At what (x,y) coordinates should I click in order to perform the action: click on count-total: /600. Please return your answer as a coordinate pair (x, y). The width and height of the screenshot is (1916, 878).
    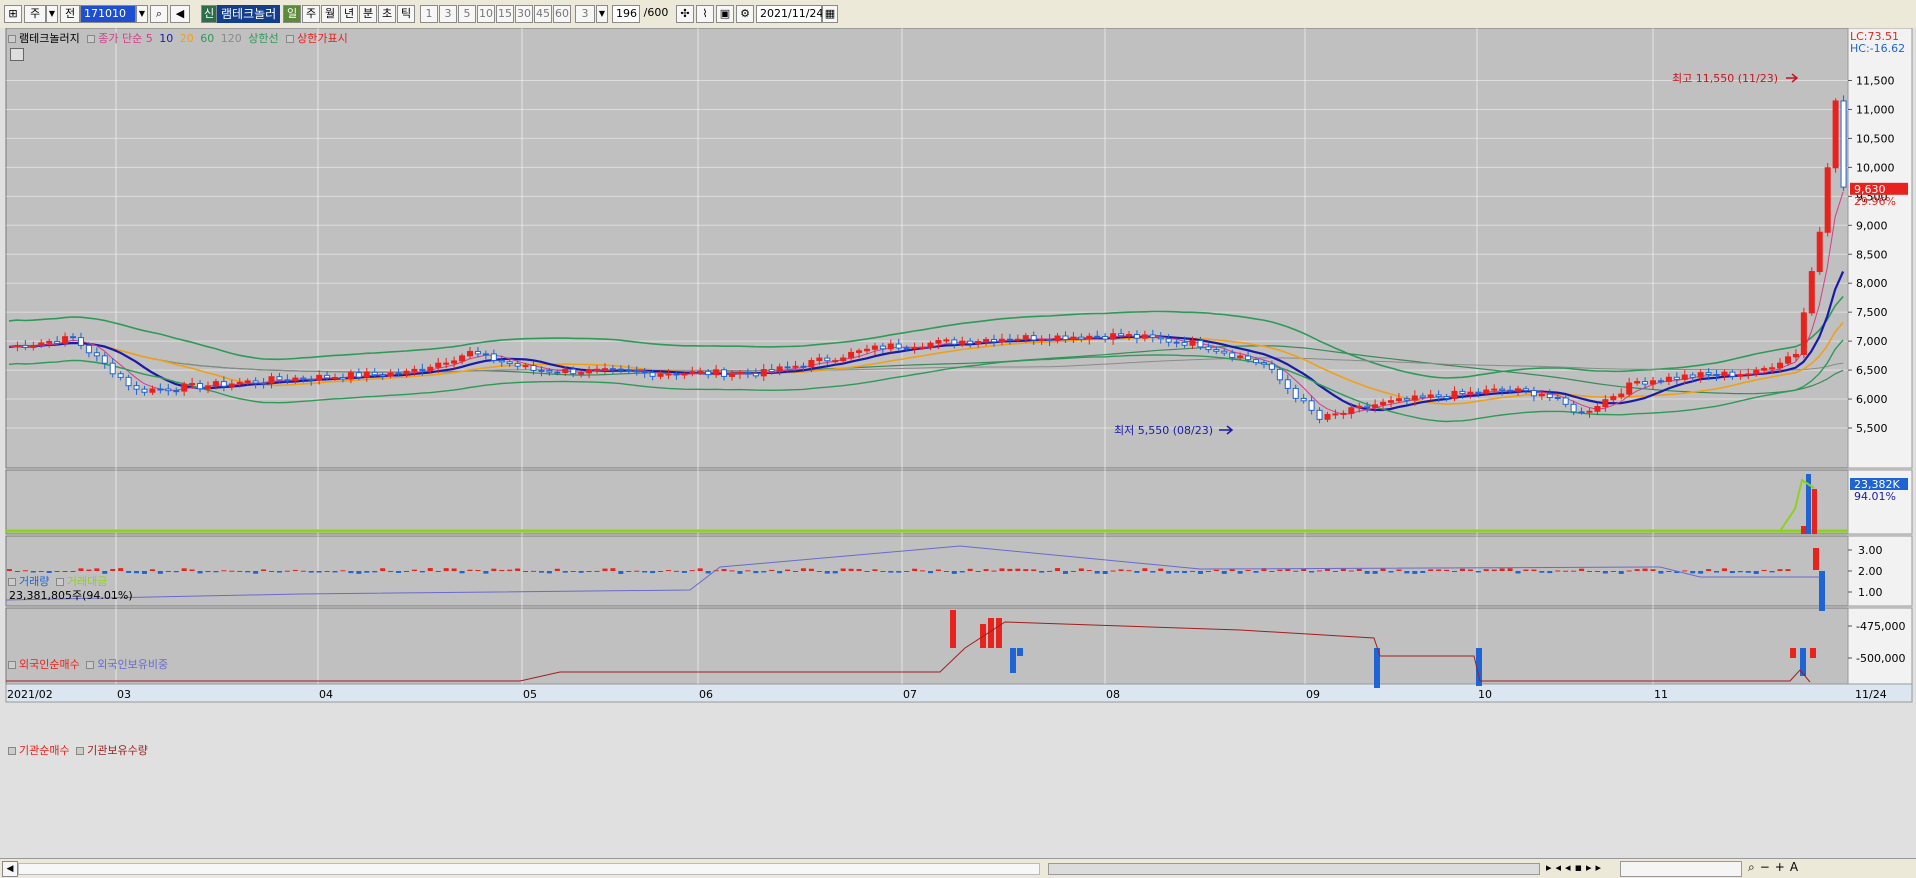
    Looking at the image, I should click on (656, 12).